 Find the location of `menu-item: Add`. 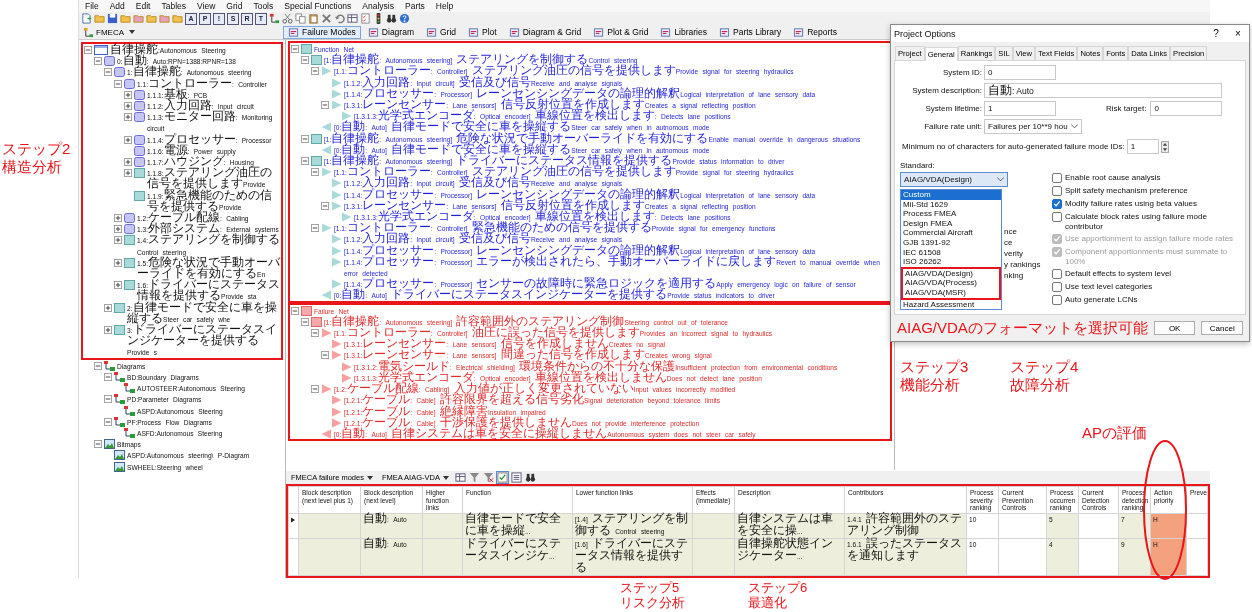

menu-item: Add is located at coordinates (117, 6).